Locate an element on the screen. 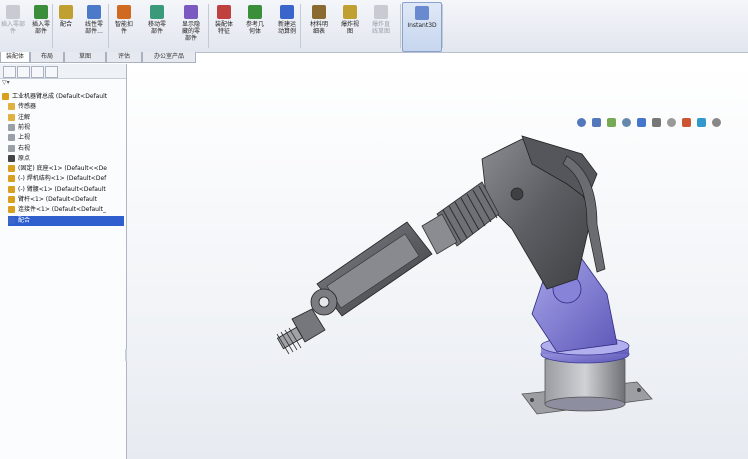 This screenshot has width=748, height=459. tree-item: 前视 is located at coordinates (66, 128).